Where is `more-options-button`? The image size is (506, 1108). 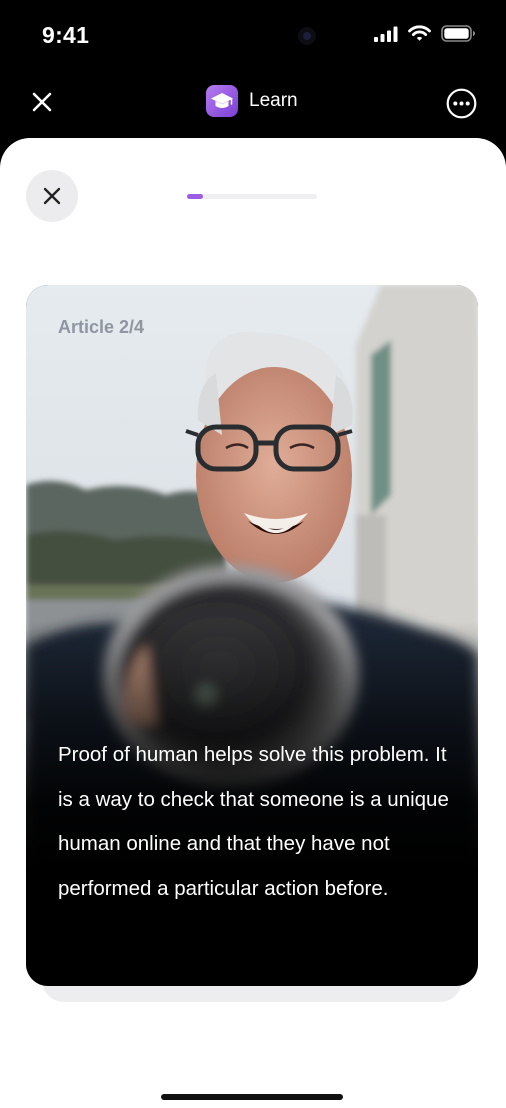 more-options-button is located at coordinates (461, 103).